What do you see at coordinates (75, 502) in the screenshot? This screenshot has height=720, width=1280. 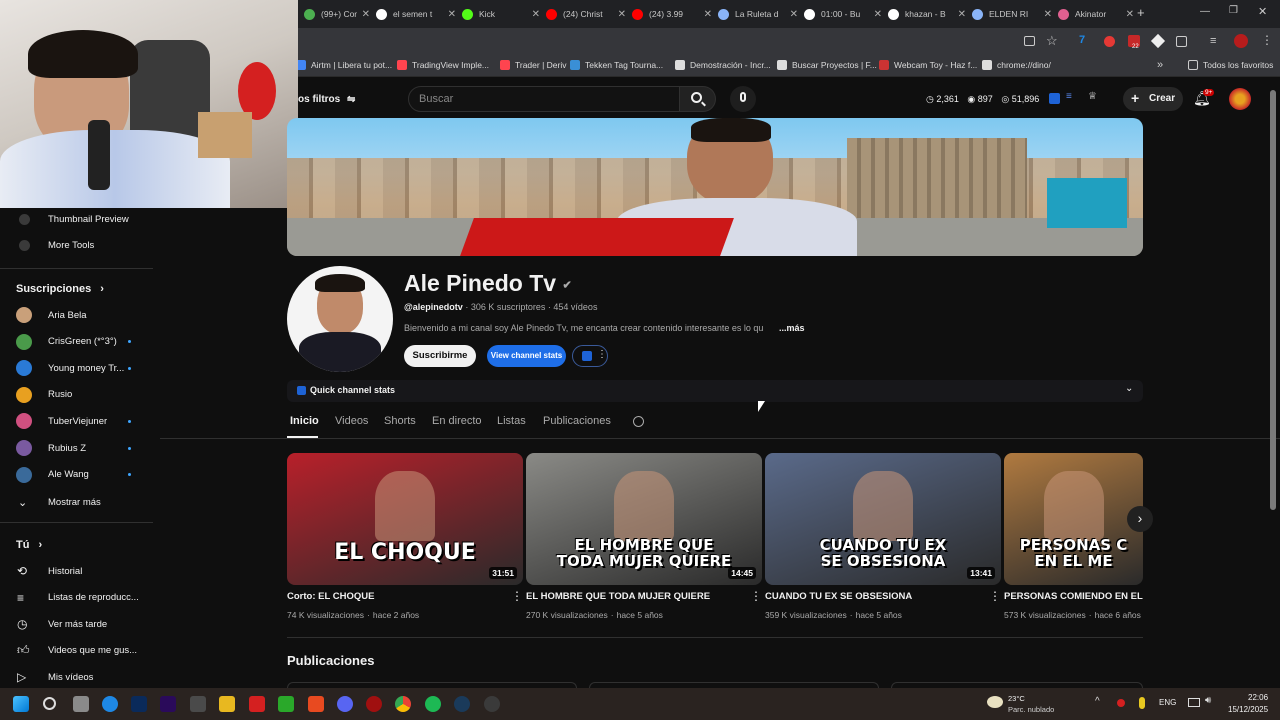 I see `show-more-button: ⌄ Mostrar más` at bounding box center [75, 502].